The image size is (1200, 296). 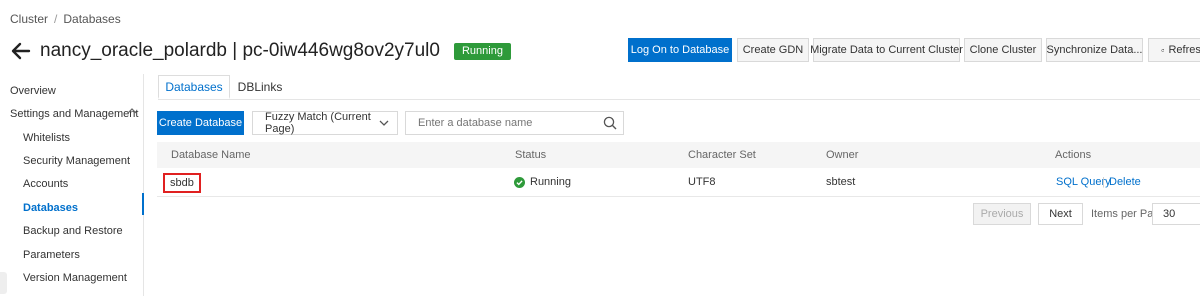 I want to click on charset-cell: UTF8, so click(x=702, y=182).